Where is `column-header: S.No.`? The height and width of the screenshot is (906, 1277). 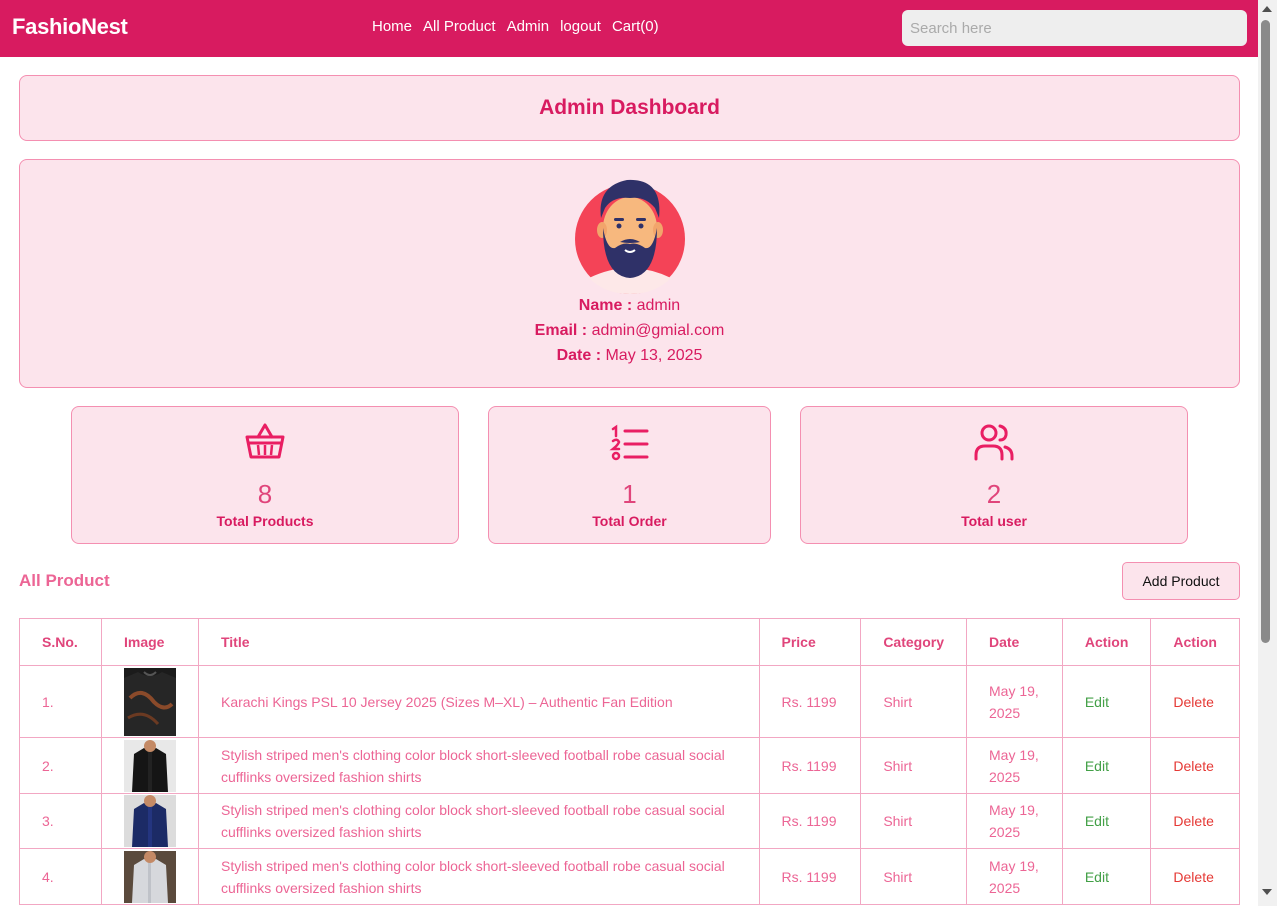 column-header: S.No. is located at coordinates (60, 642).